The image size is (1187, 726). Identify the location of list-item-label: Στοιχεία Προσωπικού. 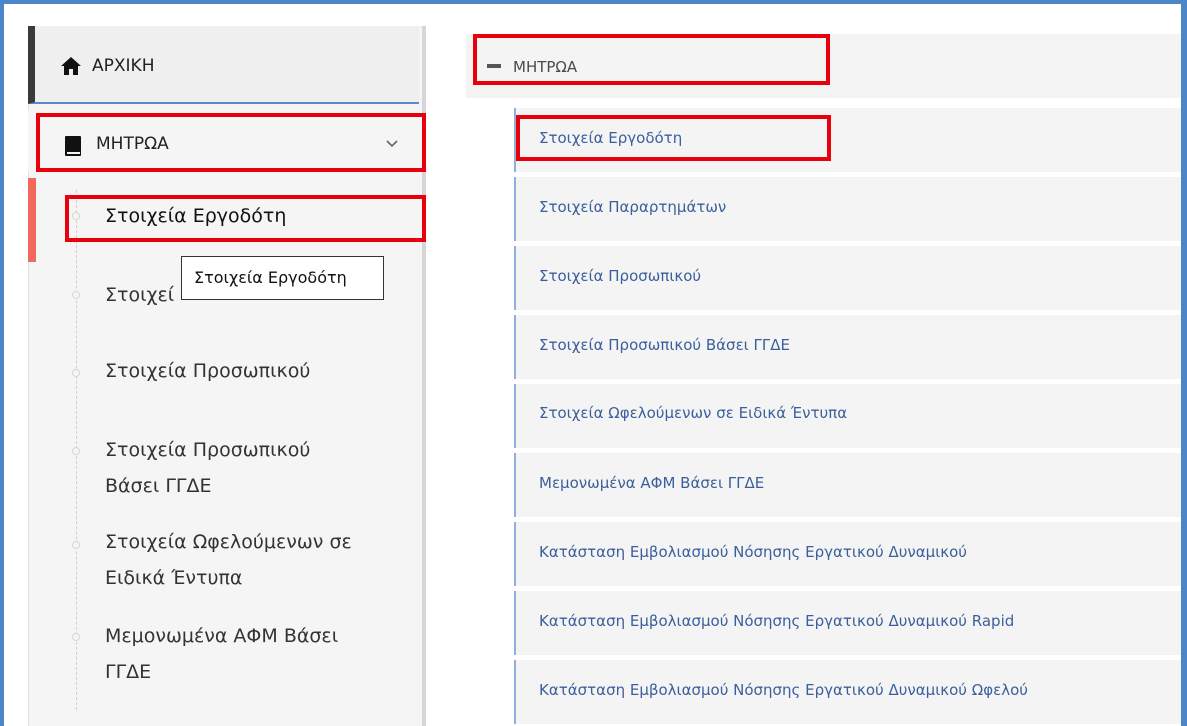
(620, 276).